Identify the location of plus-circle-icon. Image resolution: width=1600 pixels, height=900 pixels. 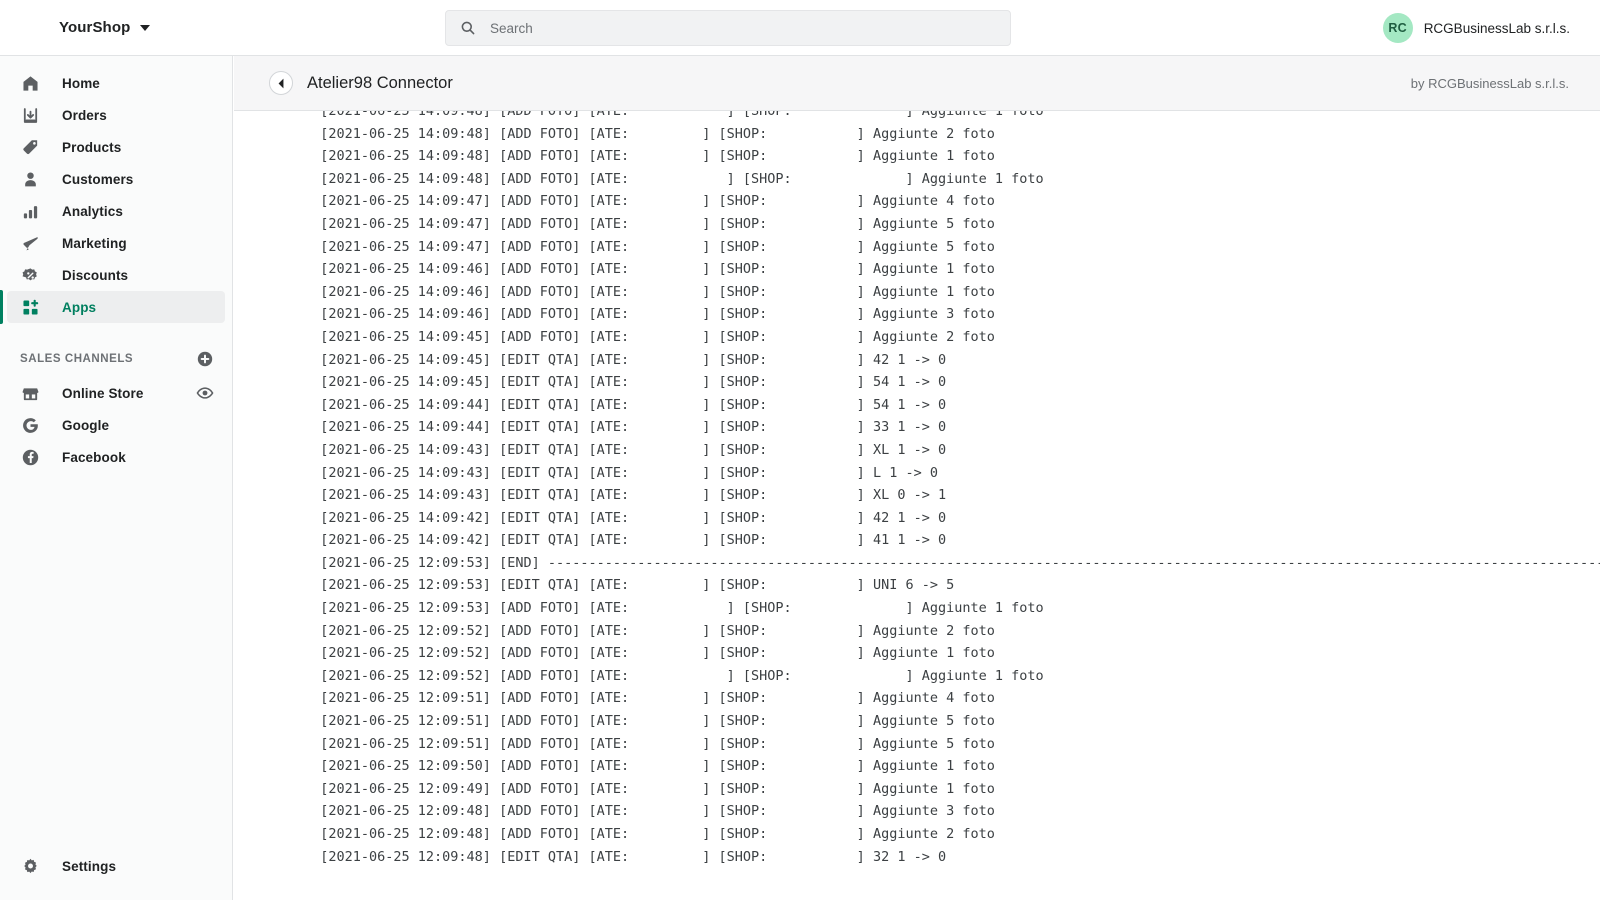
(205, 359).